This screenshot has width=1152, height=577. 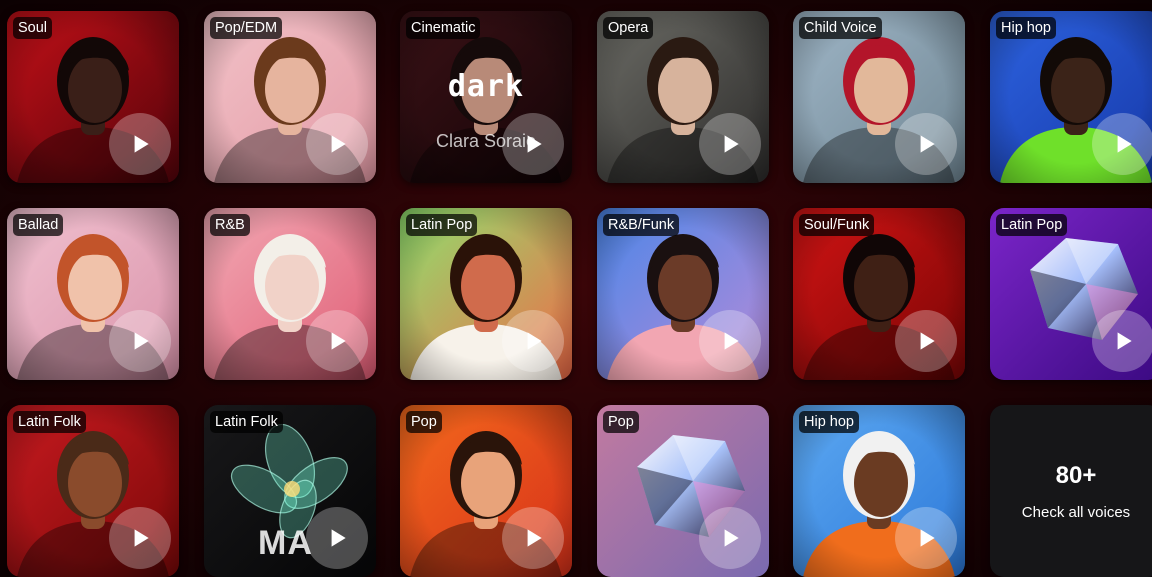 What do you see at coordinates (93, 294) in the screenshot?
I see `voice-card: Ballad` at bounding box center [93, 294].